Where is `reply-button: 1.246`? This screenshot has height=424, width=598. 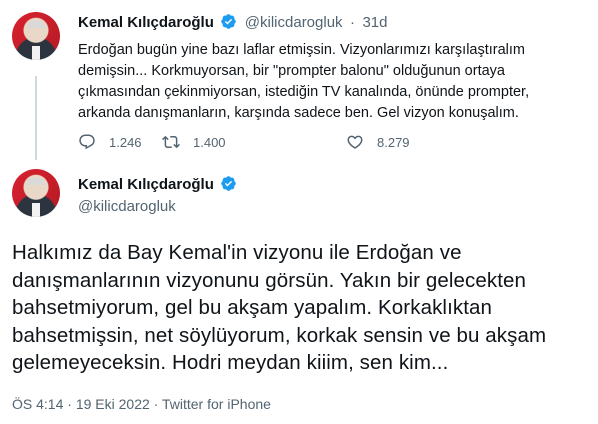
reply-button: 1.246 is located at coordinates (110, 142).